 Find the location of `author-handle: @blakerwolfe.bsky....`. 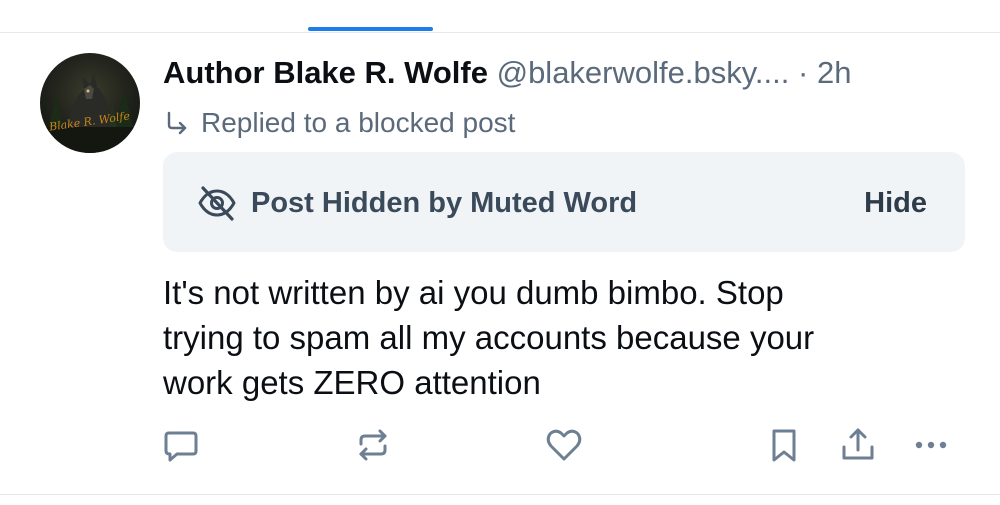

author-handle: @blakerwolfe.bsky.... is located at coordinates (643, 72).